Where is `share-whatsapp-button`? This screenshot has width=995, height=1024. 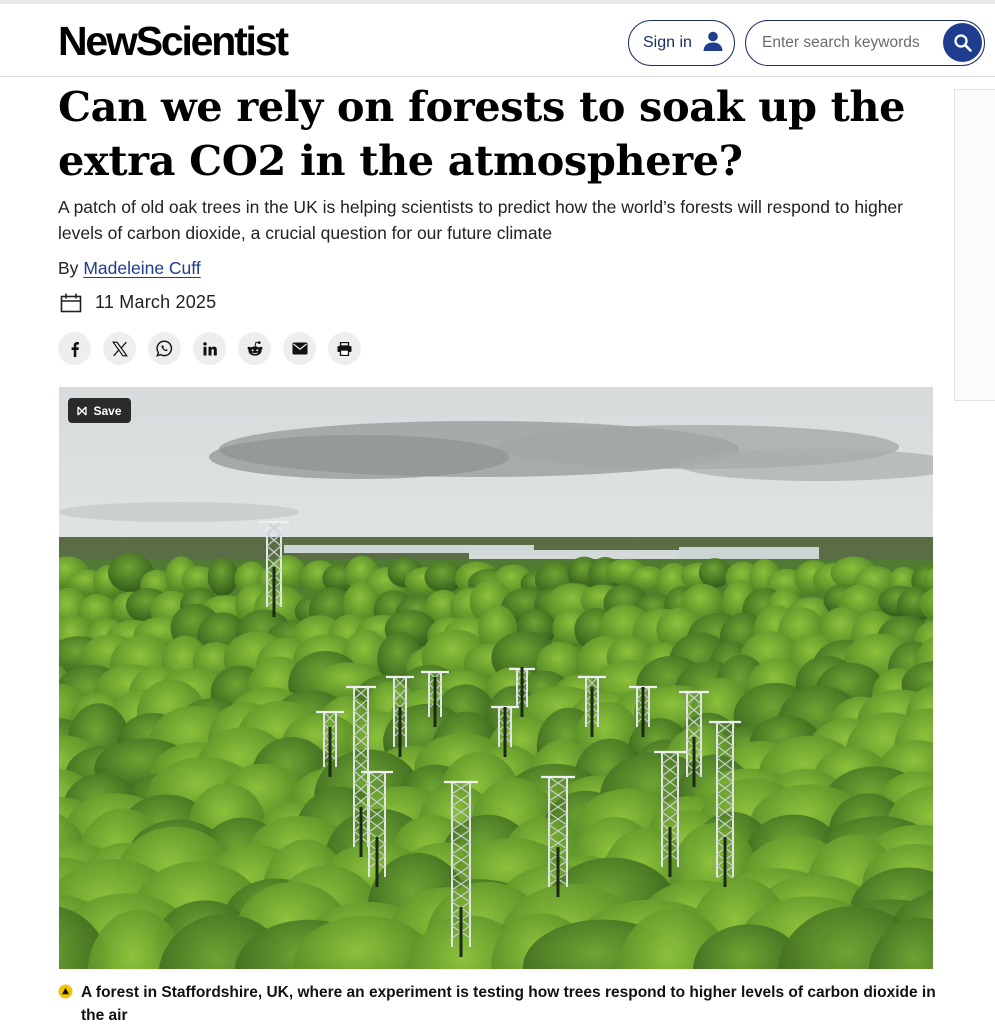
share-whatsapp-button is located at coordinates (164, 348).